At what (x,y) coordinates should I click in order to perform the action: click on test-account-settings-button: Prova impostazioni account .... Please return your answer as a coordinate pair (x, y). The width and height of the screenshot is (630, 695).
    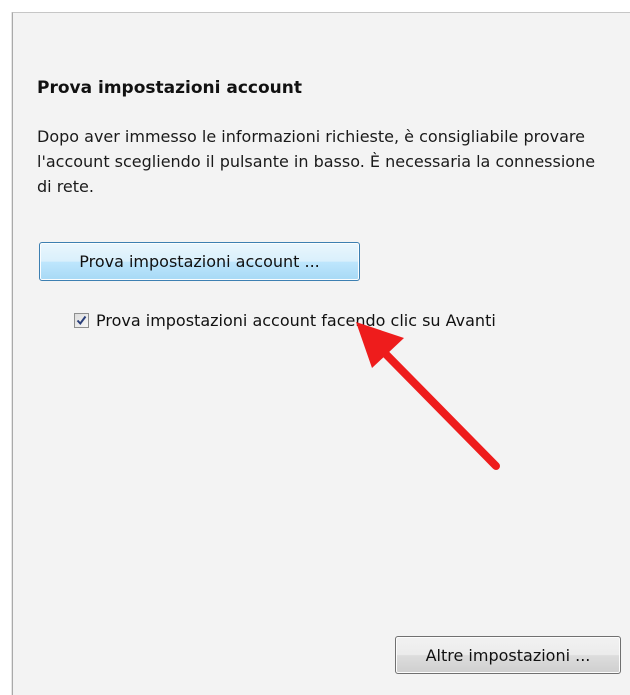
    Looking at the image, I should click on (199, 261).